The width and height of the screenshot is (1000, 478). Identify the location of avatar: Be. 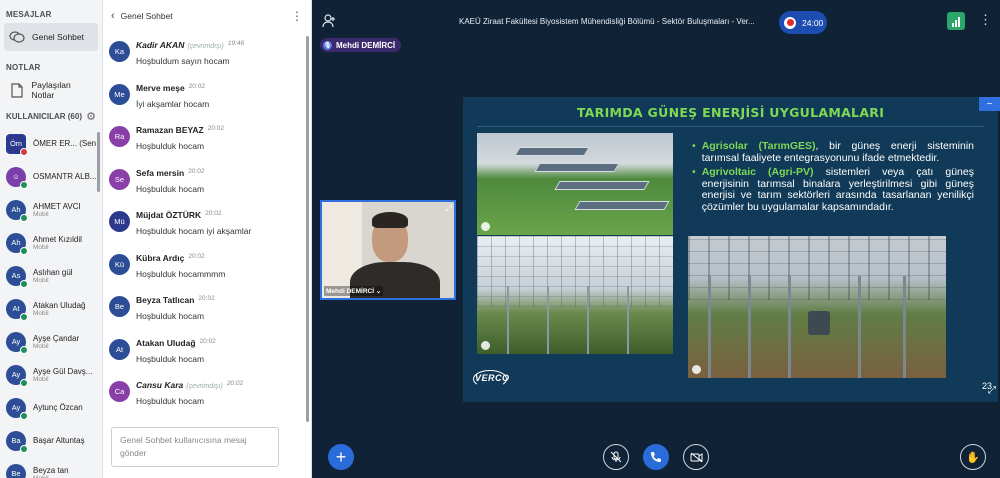
(119, 306).